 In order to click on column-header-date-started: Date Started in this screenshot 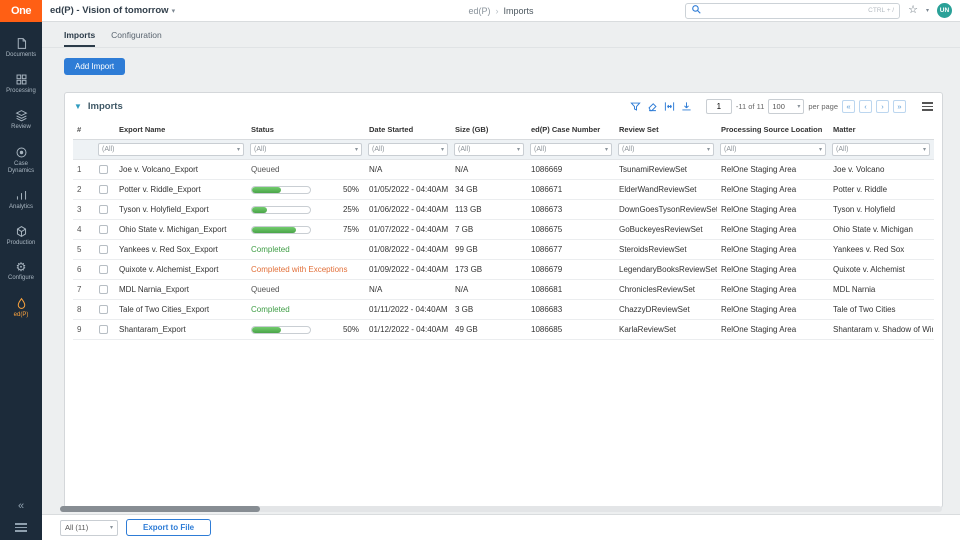, I will do `click(408, 130)`.